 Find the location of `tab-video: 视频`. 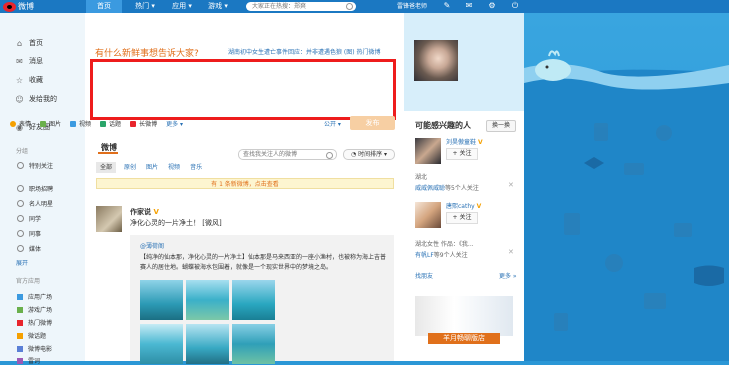

tab-video: 视频 is located at coordinates (174, 167).